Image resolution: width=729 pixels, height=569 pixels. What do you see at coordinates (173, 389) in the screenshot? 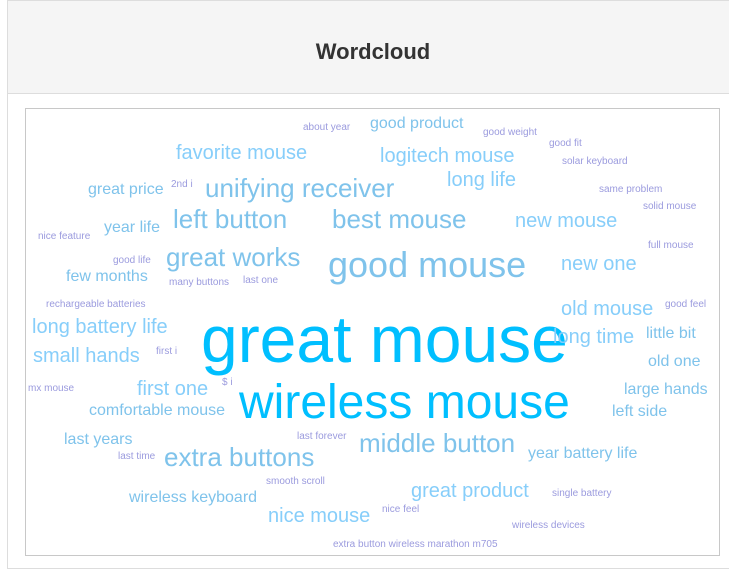
I see `cloud-word: first one` at bounding box center [173, 389].